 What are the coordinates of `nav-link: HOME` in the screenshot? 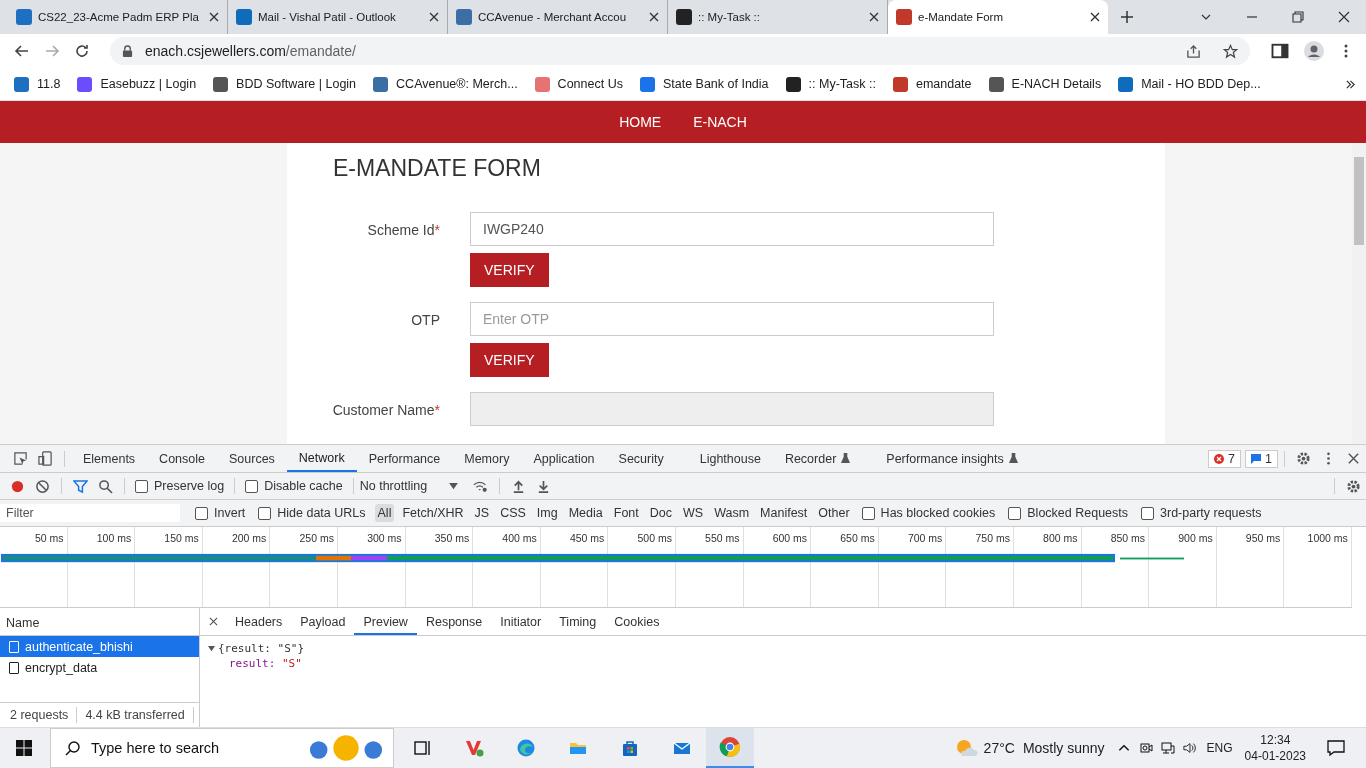 It's located at (640, 122).